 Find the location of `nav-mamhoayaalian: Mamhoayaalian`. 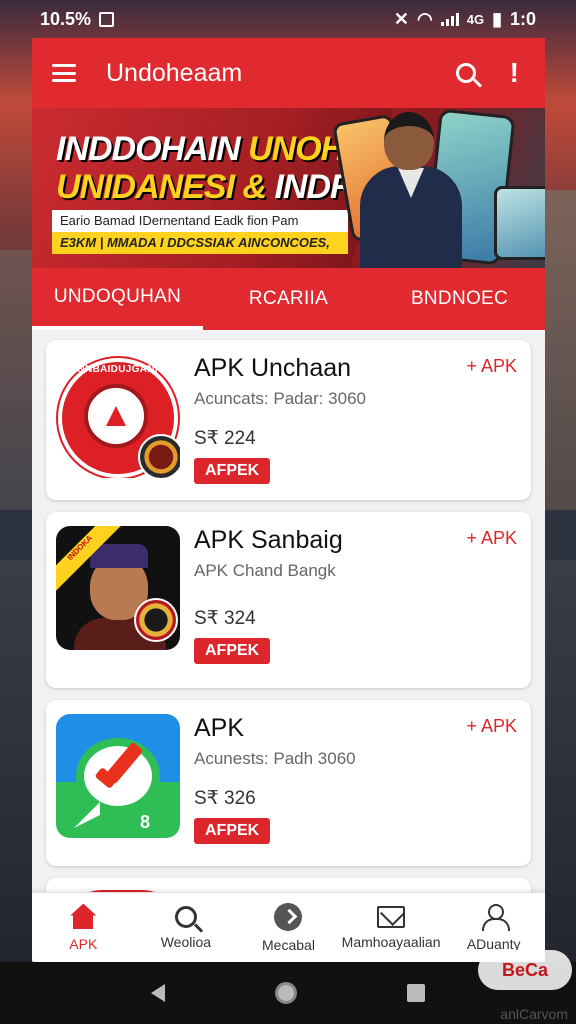

nav-mamhoayaalian: Mamhoayaalian is located at coordinates (391, 927).